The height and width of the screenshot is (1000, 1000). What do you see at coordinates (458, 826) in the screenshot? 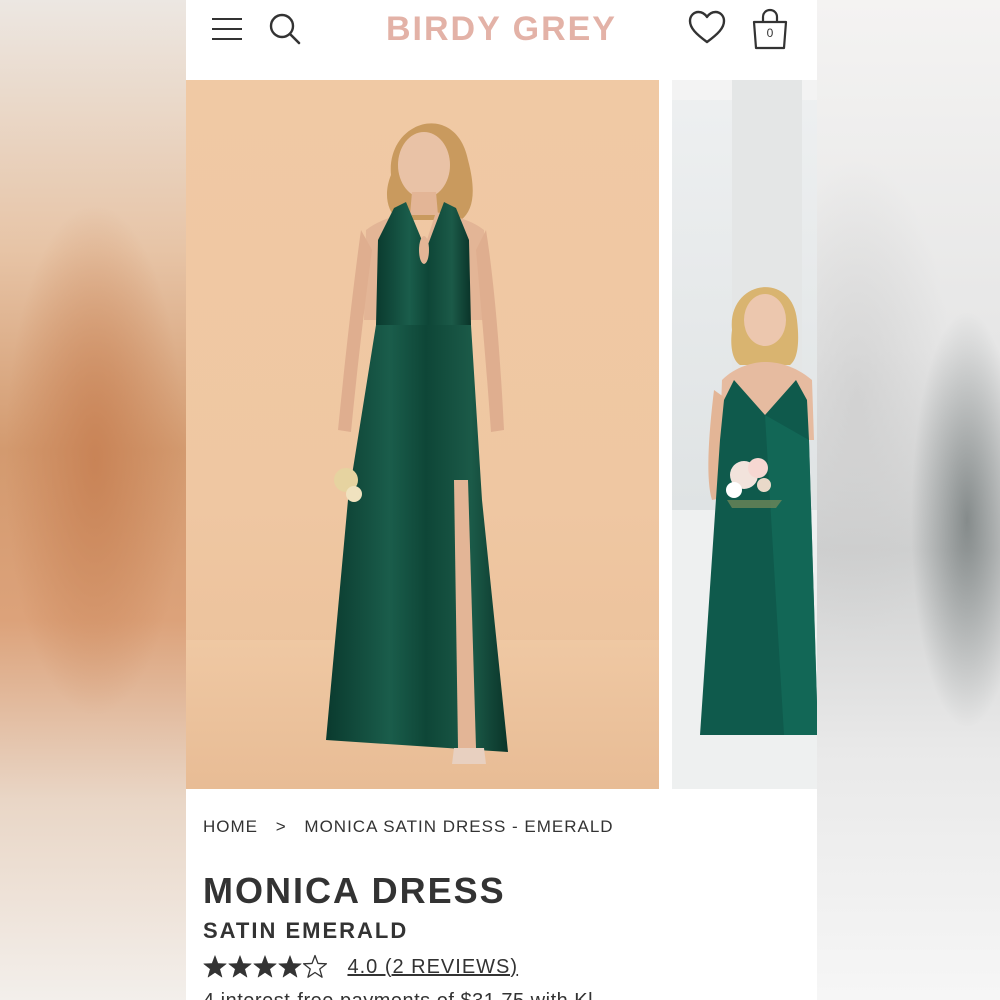
I see `breadcrumb-current-link: MONICA SATIN DRESS - EMERALD` at bounding box center [458, 826].